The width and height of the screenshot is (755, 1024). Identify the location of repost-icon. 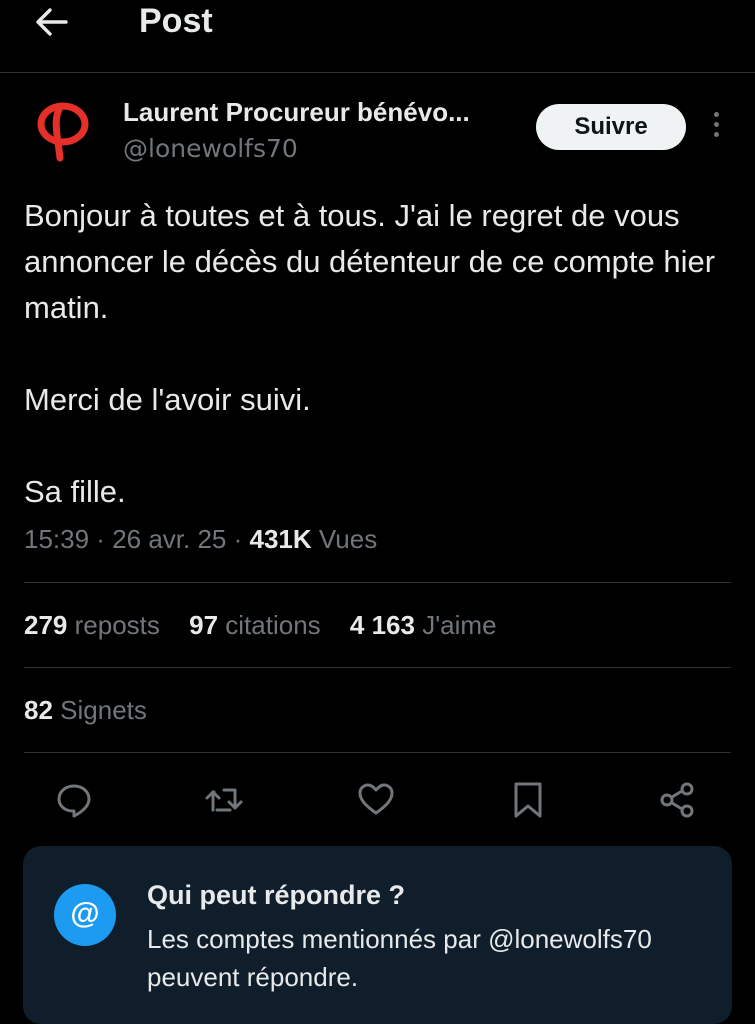
(226, 802).